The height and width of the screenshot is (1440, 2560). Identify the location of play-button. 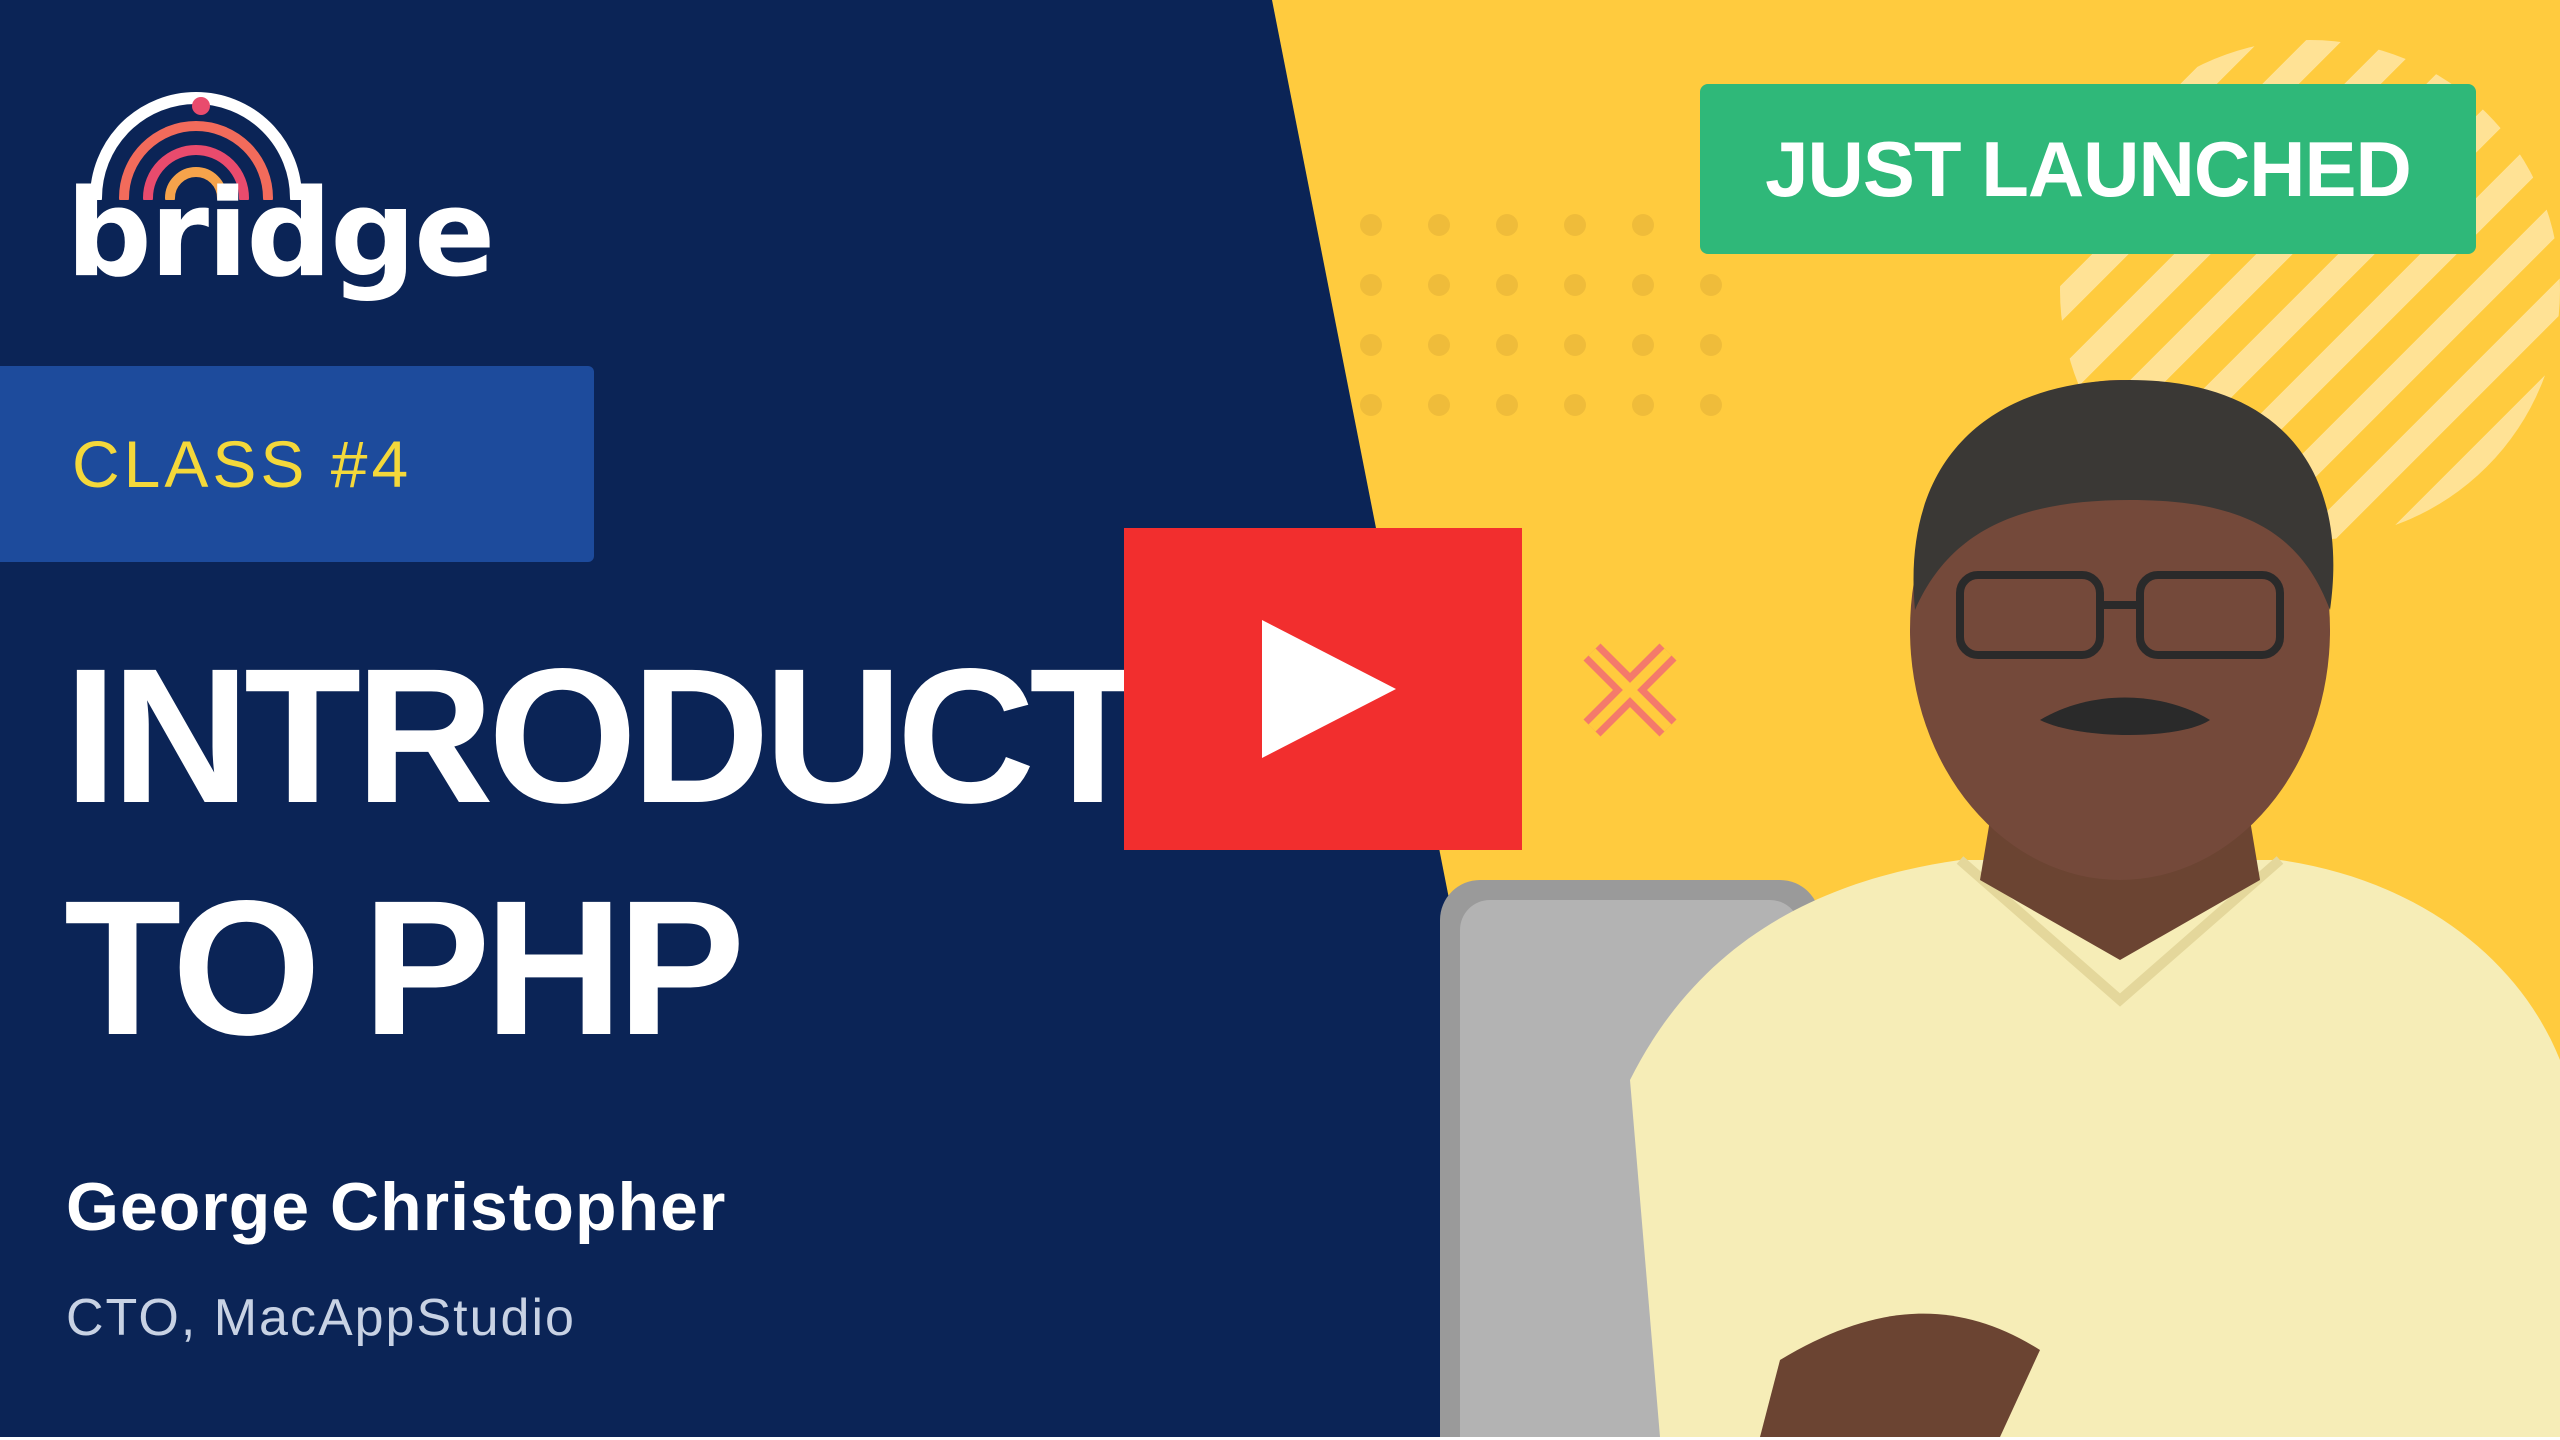
(1323, 689).